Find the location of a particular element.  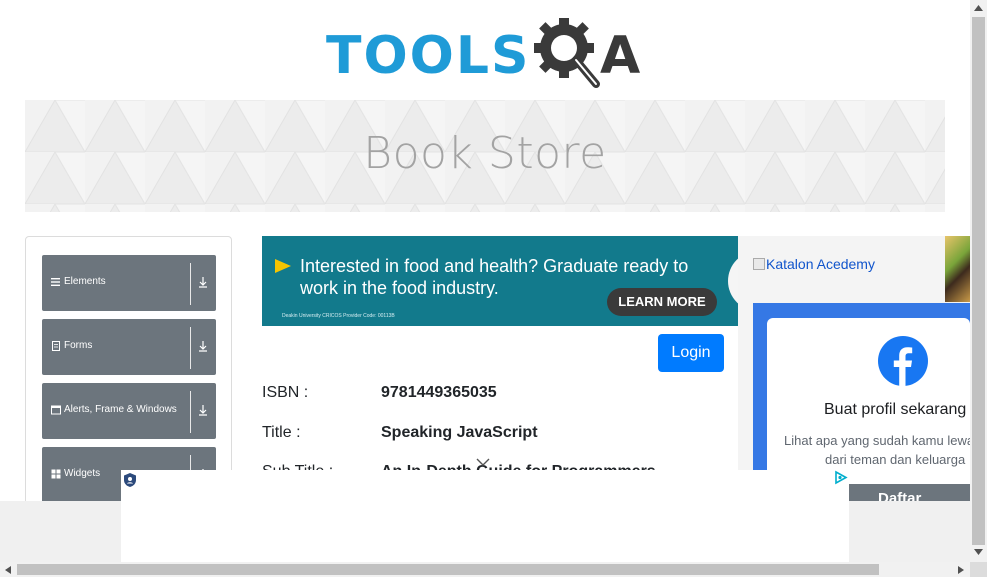

bottom-ad-slot is located at coordinates (485, 516).